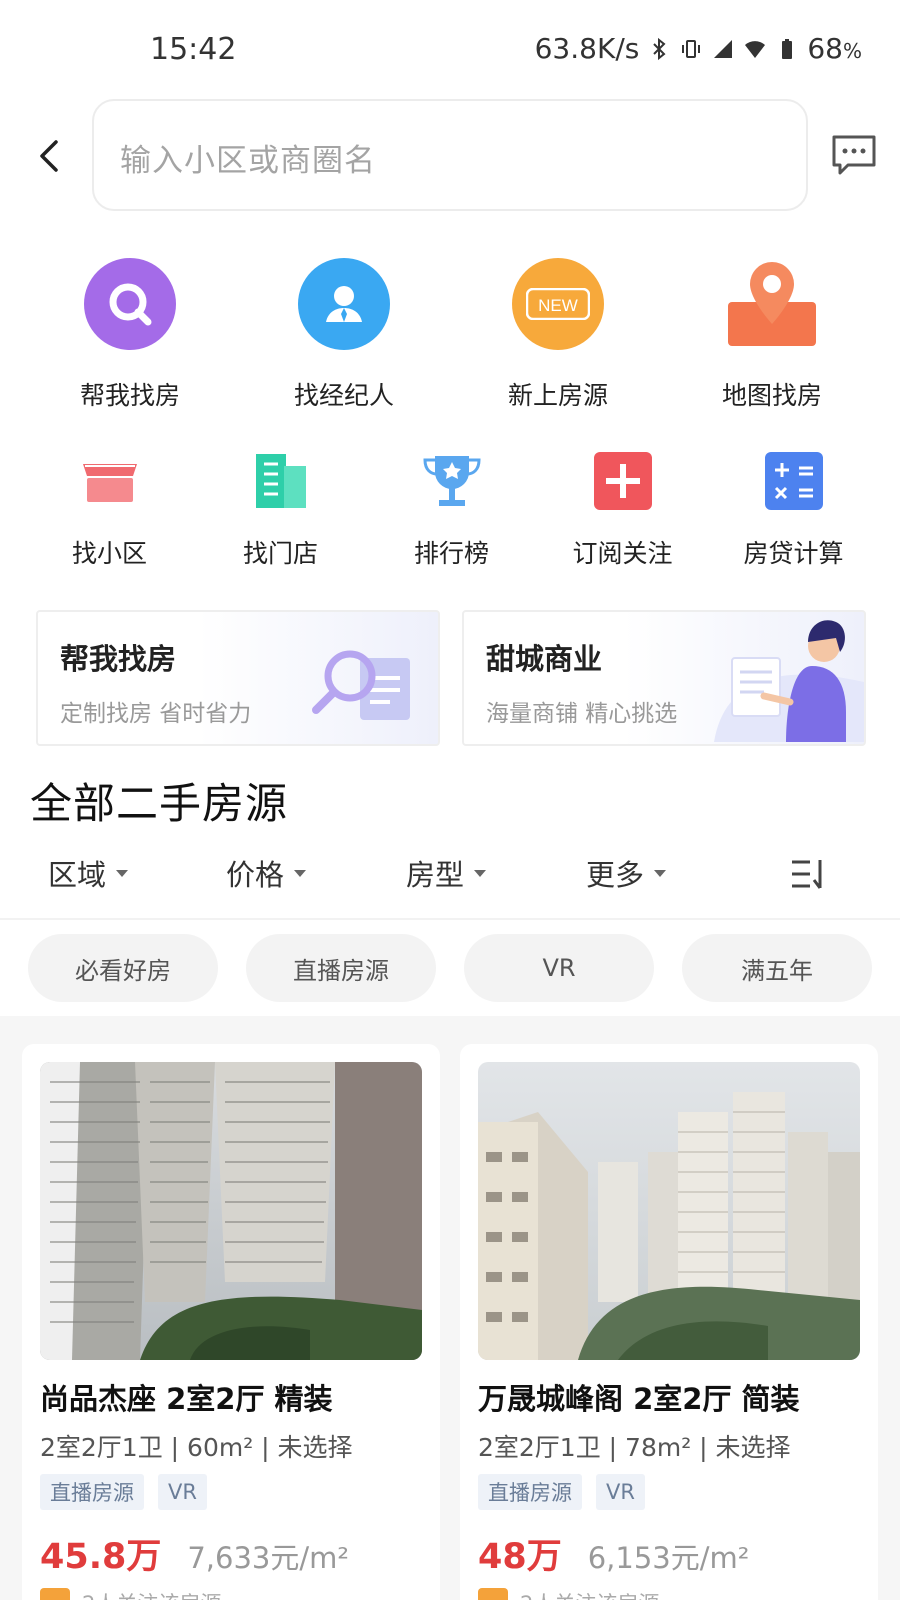 This screenshot has width=900, height=1600. I want to click on person-illustration, so click(789, 681).